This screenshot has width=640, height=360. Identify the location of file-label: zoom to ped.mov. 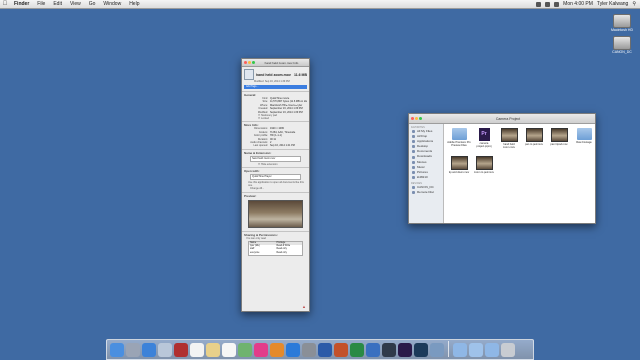
(484, 172).